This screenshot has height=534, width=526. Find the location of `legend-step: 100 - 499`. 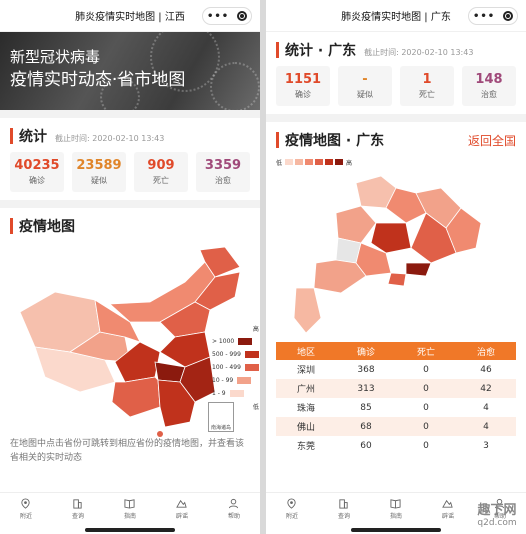

legend-step: 100 - 499 is located at coordinates (235, 367).